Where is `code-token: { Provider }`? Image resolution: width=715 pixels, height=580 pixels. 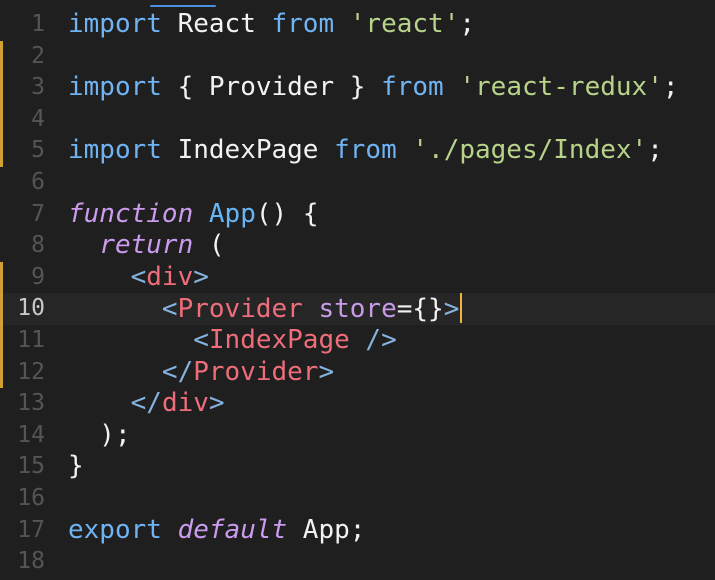 code-token: { Provider } is located at coordinates (271, 87).